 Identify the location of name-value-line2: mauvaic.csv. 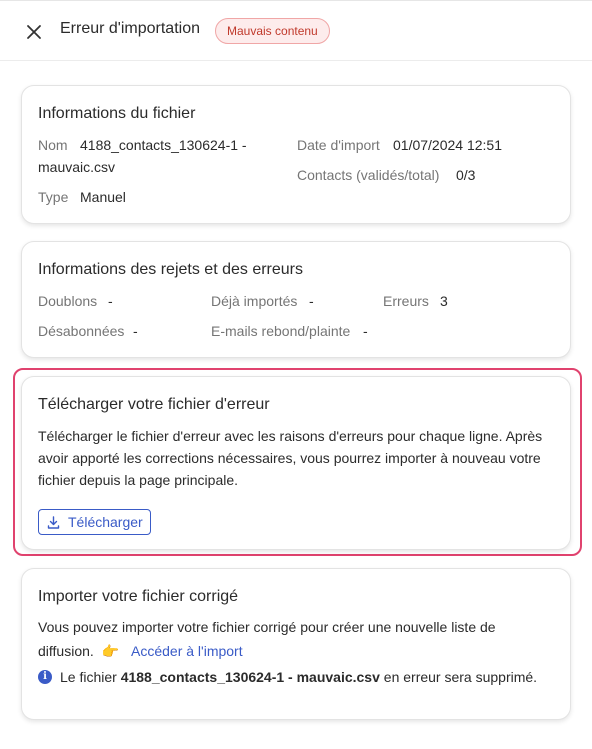
(77, 167).